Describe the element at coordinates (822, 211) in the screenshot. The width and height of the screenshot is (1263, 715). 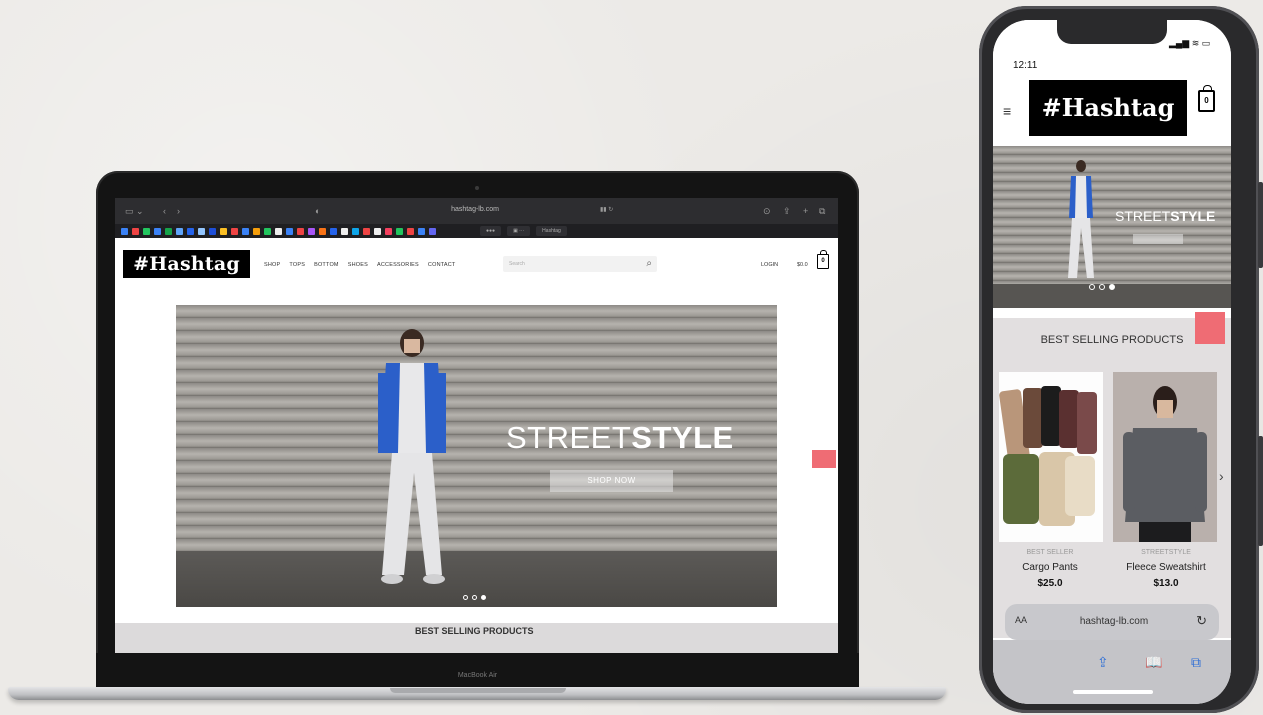
I see `tabs-overview-icon: ⧉` at that location.